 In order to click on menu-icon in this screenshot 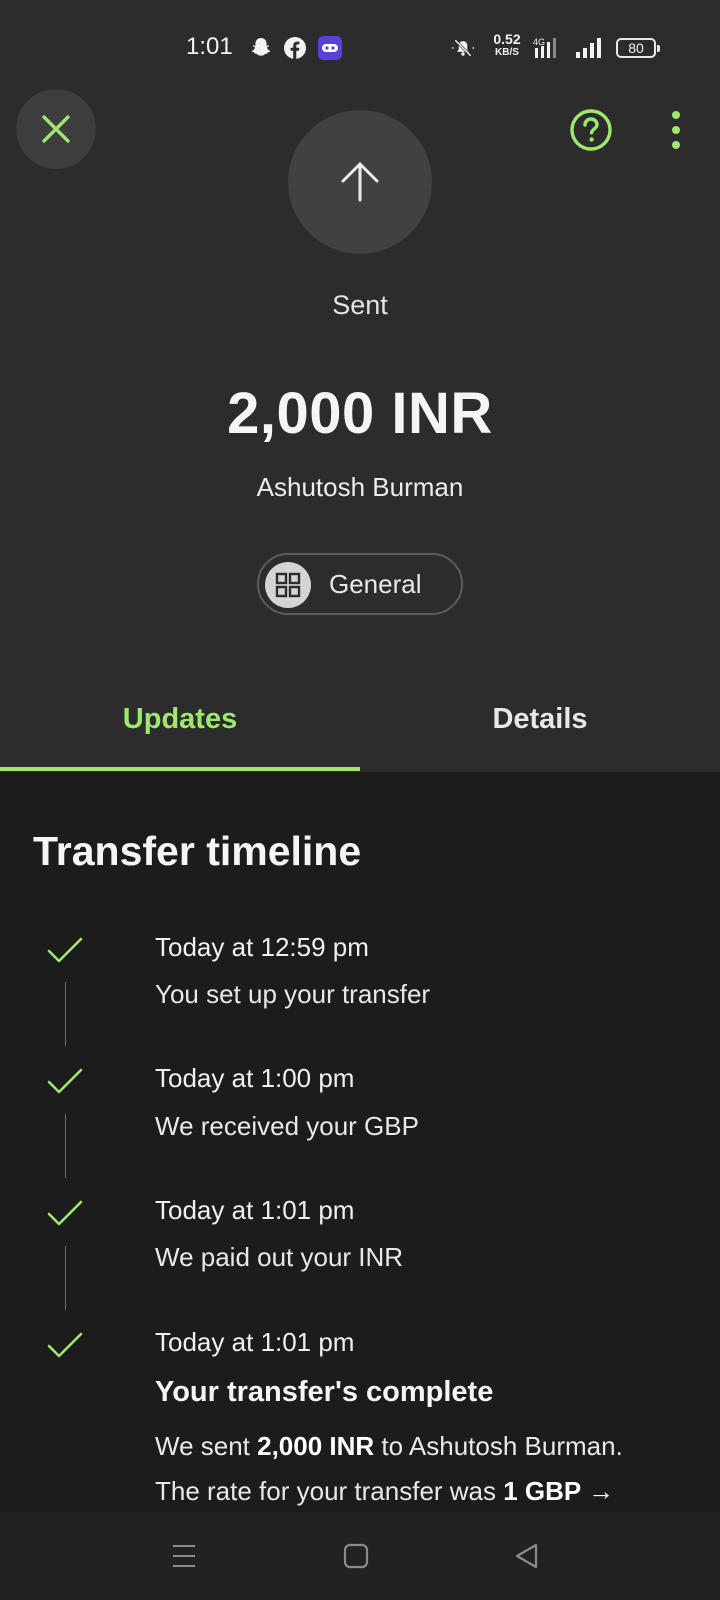, I will do `click(184, 1556)`.